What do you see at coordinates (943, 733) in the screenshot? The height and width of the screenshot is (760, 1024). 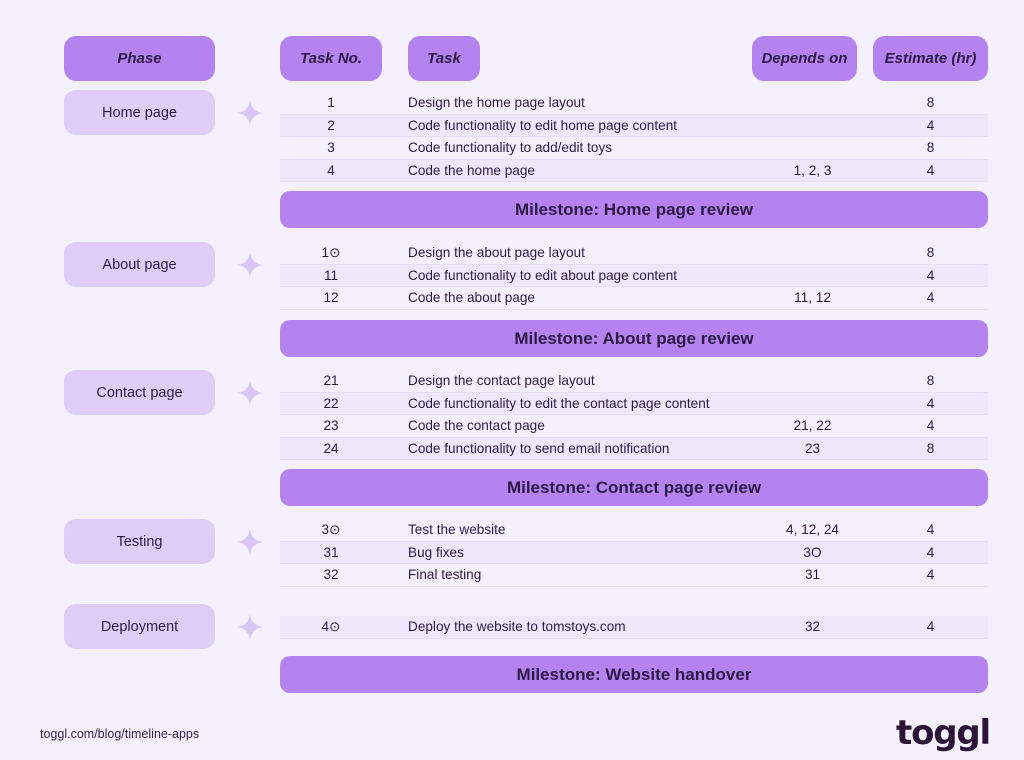 I see `toggl-logo: toggl` at bounding box center [943, 733].